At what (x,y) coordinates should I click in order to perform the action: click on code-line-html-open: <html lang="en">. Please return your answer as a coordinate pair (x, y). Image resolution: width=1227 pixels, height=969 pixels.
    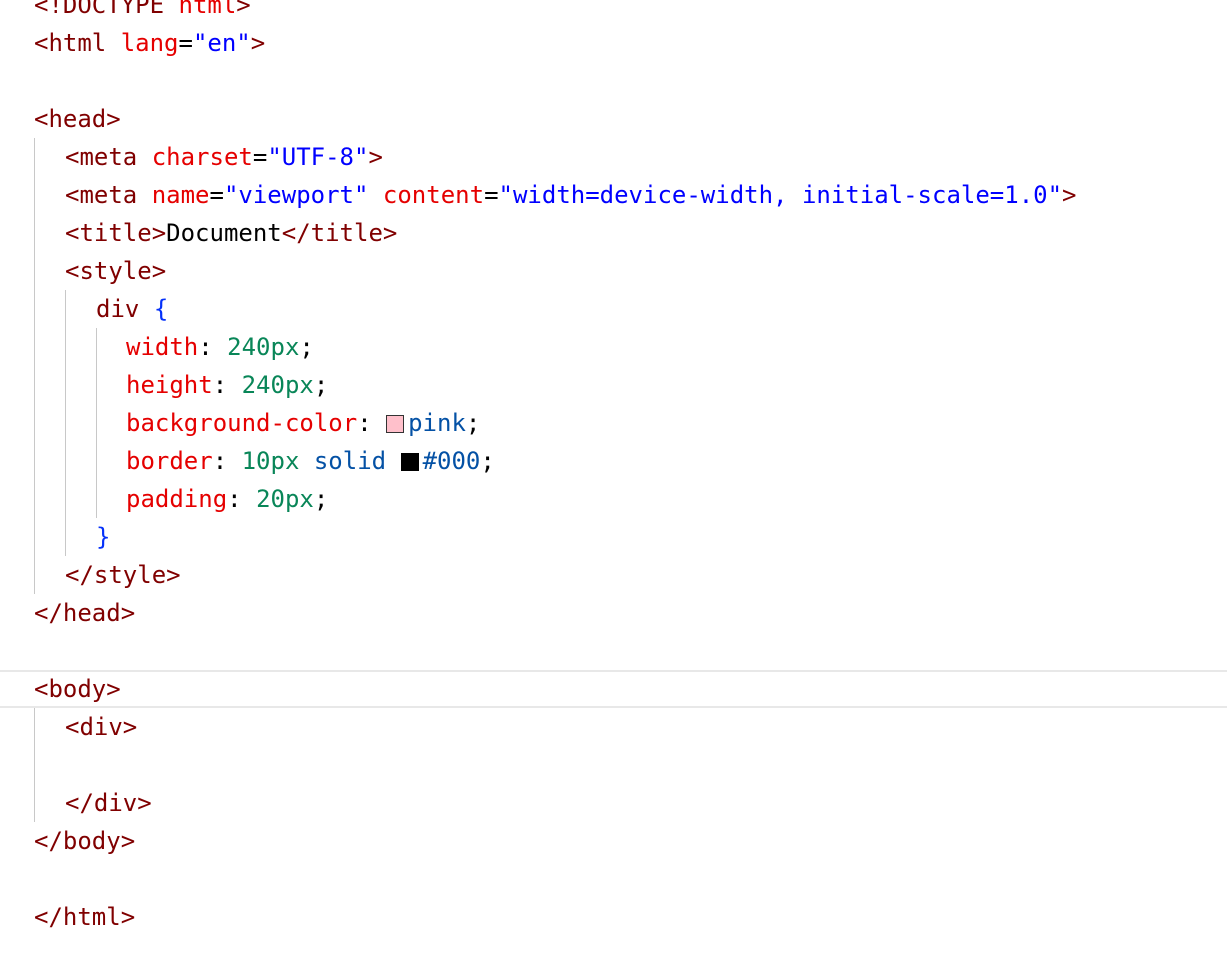
    Looking at the image, I should click on (613, 43).